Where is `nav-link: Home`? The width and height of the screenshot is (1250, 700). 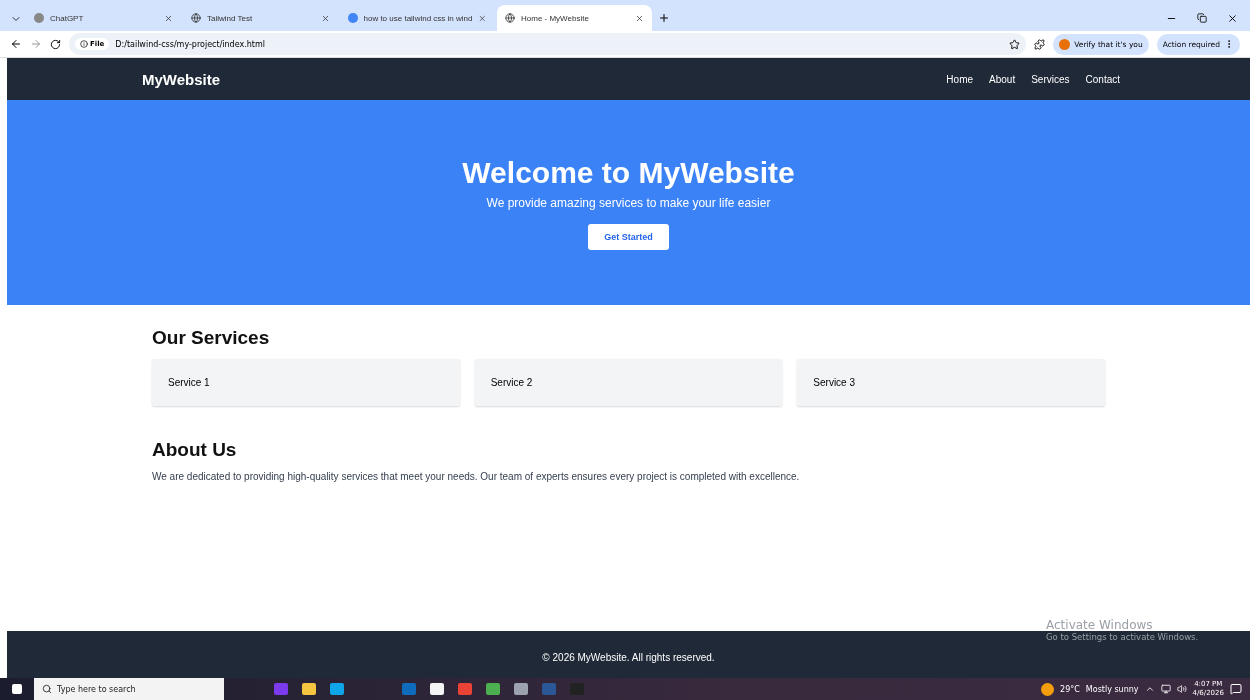
nav-link: Home is located at coordinates (960, 79).